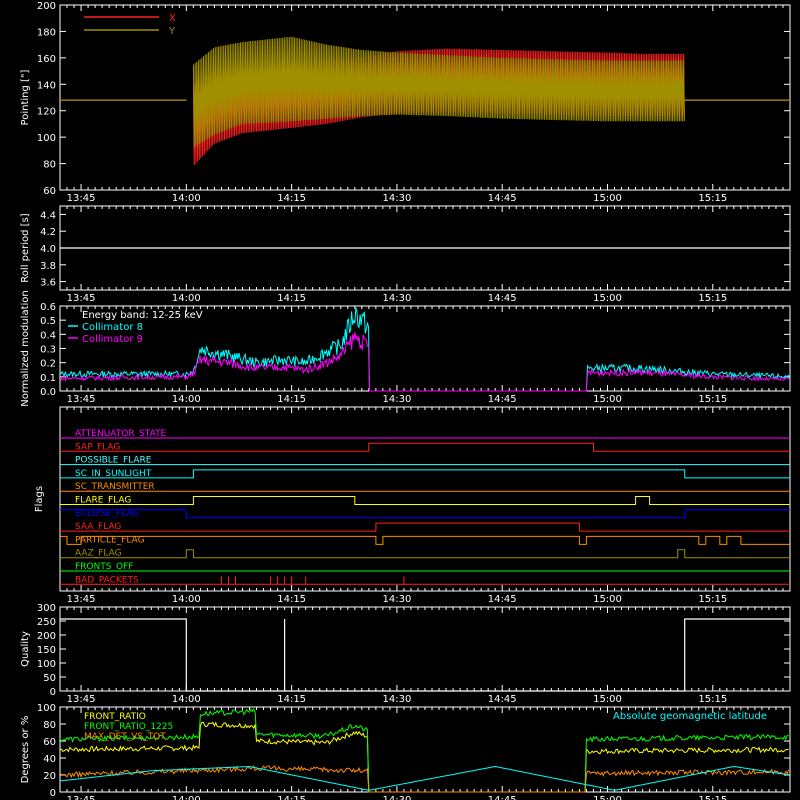 This screenshot has width=800, height=800. What do you see at coordinates (186, 298) in the screenshot?
I see `roll-xtick-label: 14:00` at bounding box center [186, 298].